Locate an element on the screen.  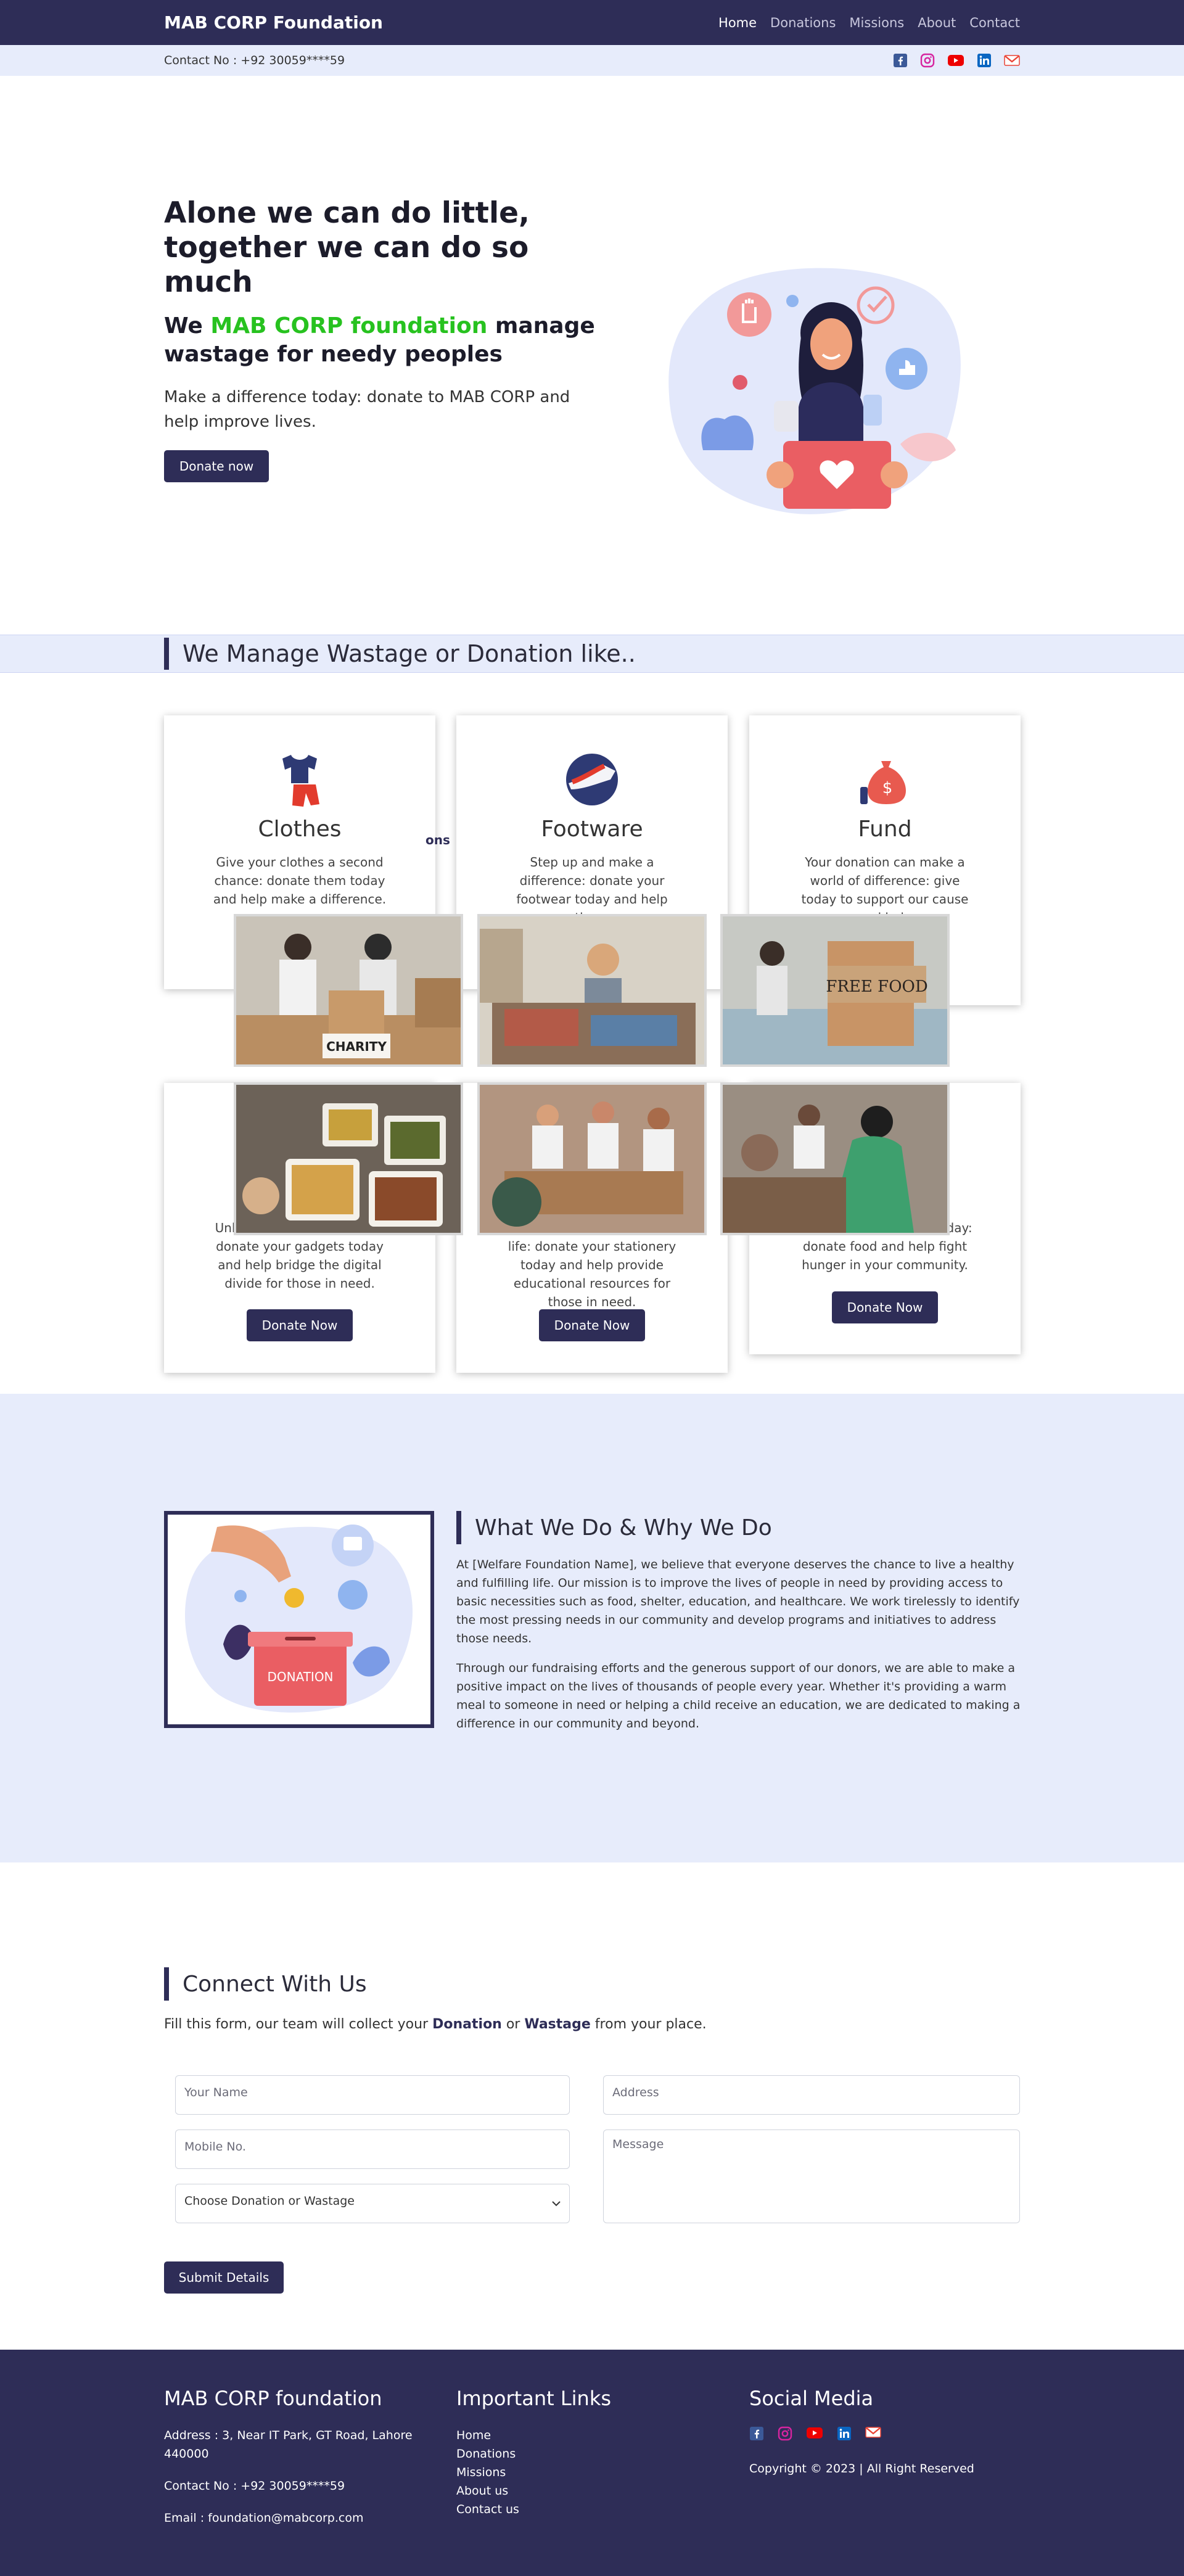
mobile-field: Mobile No. is located at coordinates (372, 2149).